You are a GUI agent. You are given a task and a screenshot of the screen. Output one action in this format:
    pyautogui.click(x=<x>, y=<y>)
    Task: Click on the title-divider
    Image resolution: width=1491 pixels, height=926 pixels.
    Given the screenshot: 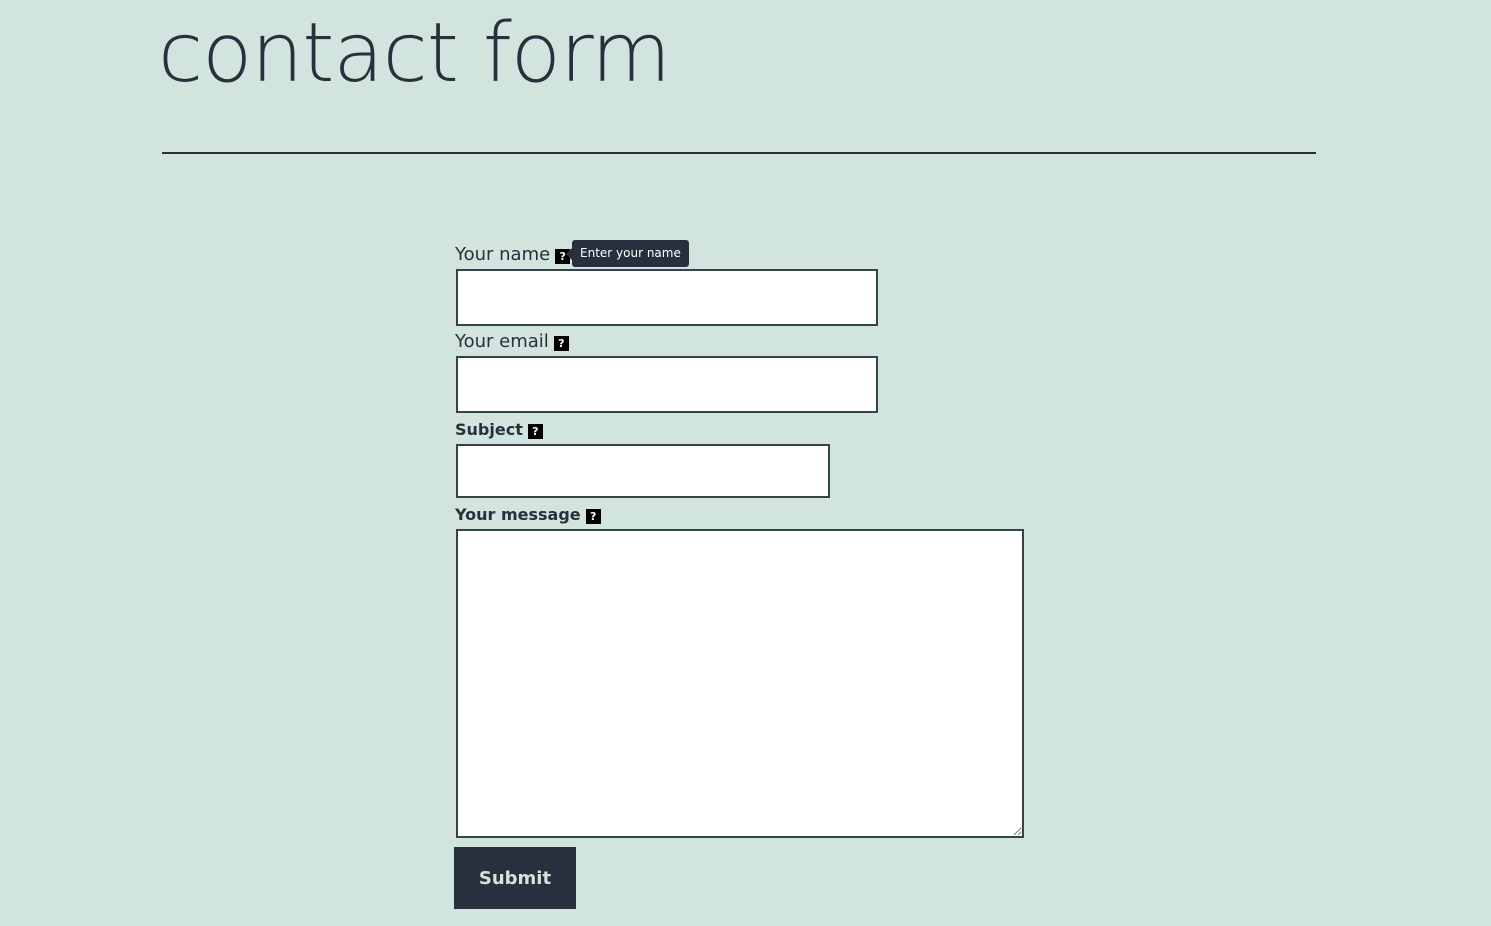 What is the action you would take?
    pyautogui.click(x=739, y=153)
    